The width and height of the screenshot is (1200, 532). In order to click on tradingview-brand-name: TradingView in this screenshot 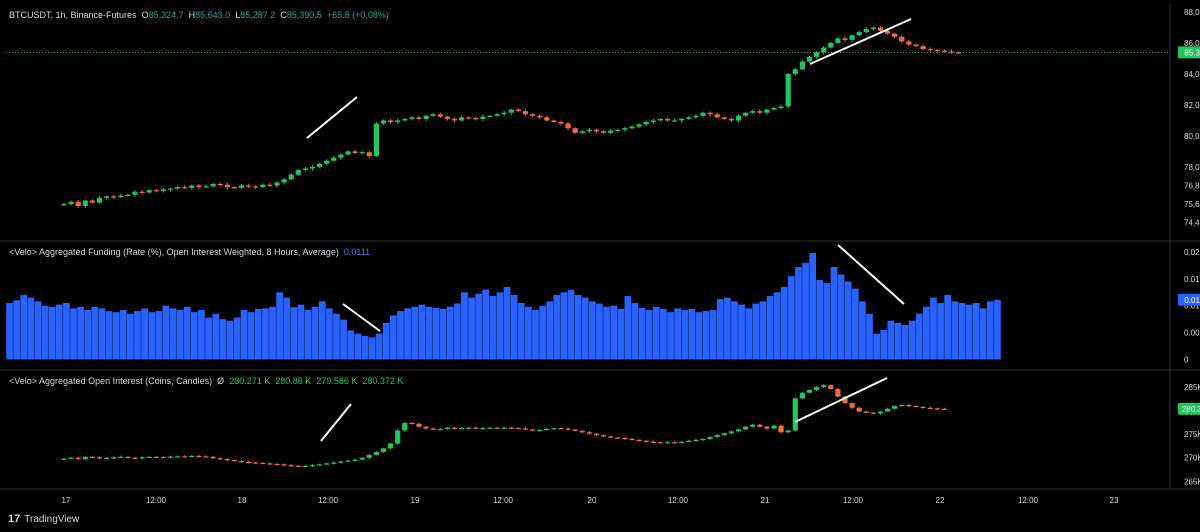, I will do `click(52, 519)`.